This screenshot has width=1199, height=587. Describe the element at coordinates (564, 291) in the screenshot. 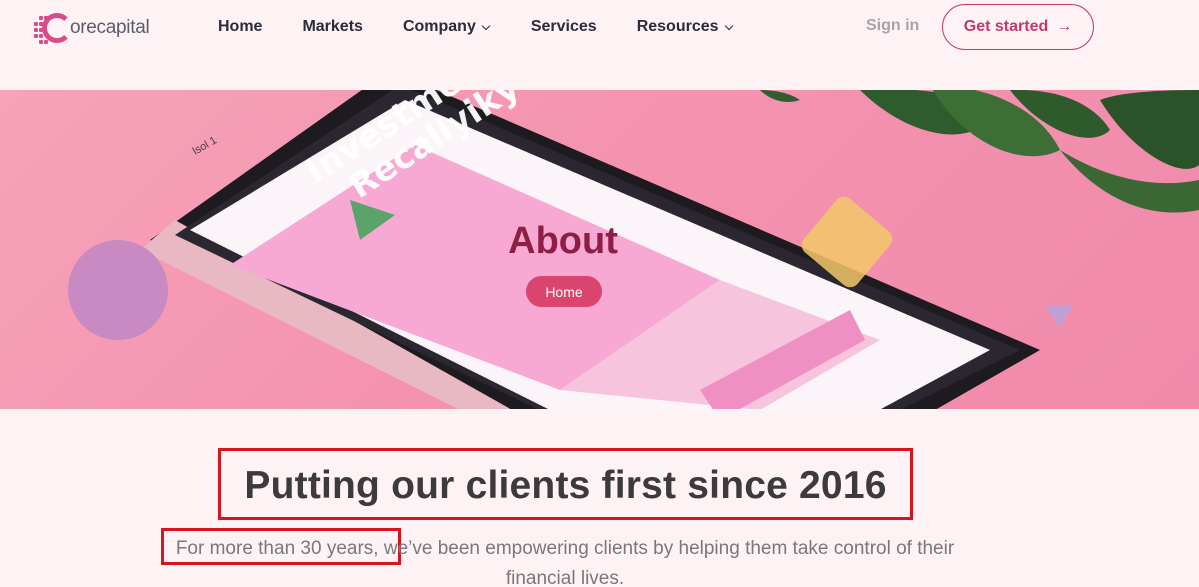

I see `breadcrumb-home-button: Home` at that location.